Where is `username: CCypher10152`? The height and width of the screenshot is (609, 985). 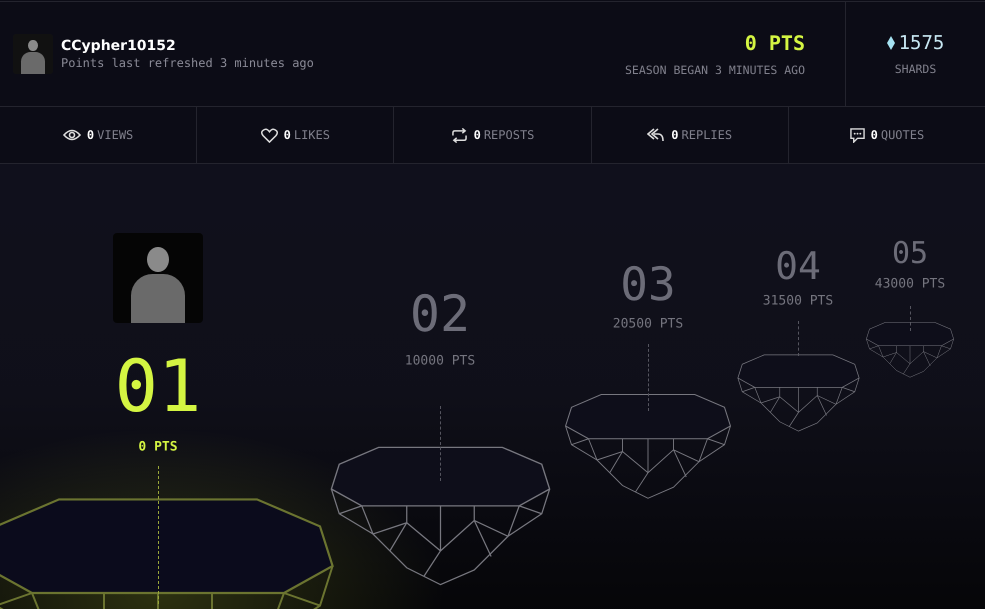 username: CCypher10152 is located at coordinates (119, 46).